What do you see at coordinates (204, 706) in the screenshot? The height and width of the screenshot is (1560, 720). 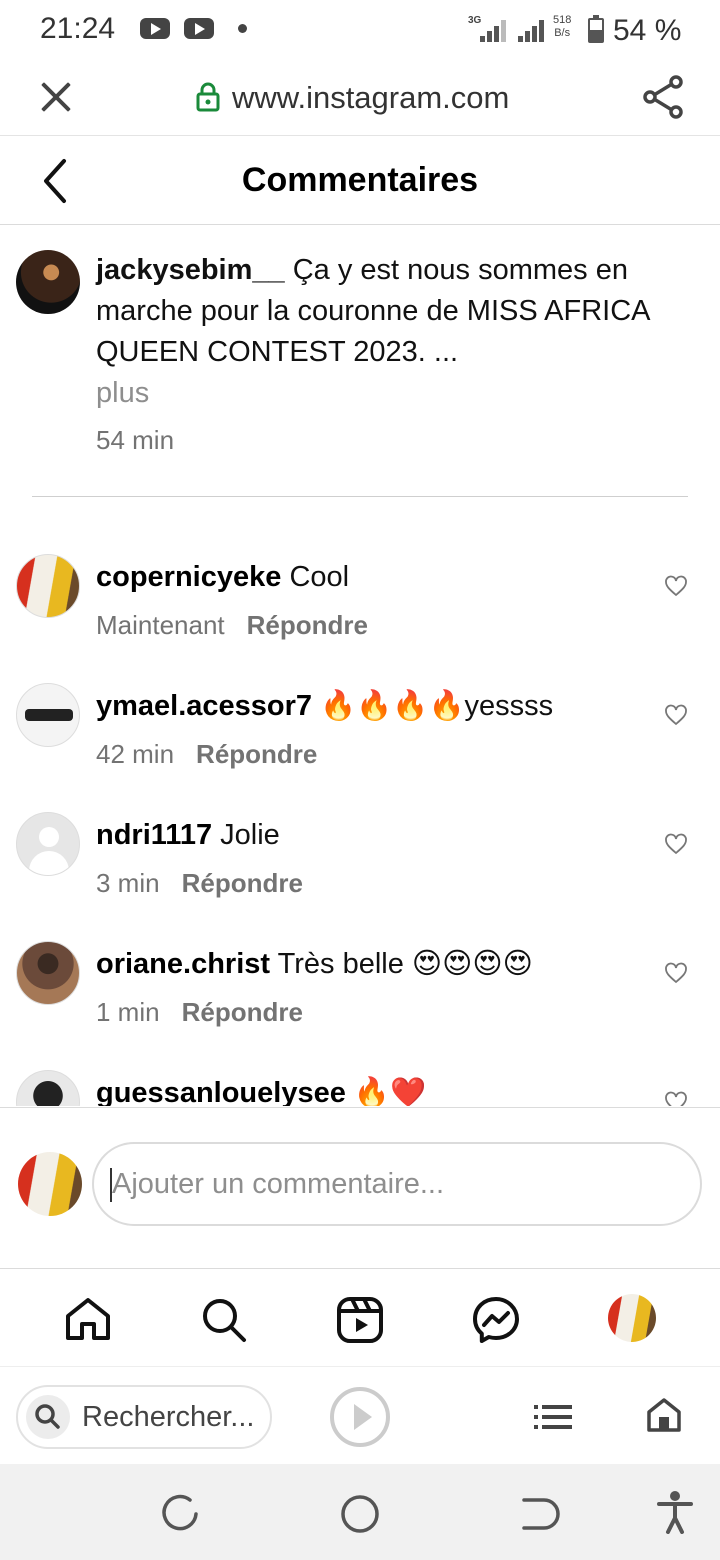 I see `comment-username: ymael.acessor7` at bounding box center [204, 706].